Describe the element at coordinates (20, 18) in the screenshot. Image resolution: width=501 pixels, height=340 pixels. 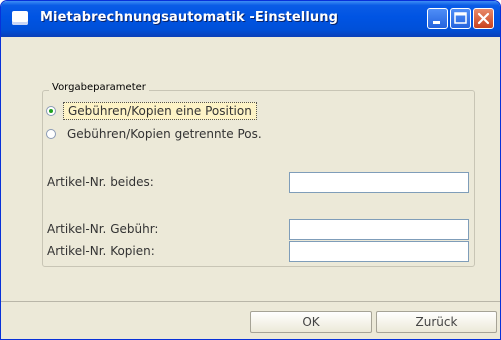
I see `app-window-icon` at that location.